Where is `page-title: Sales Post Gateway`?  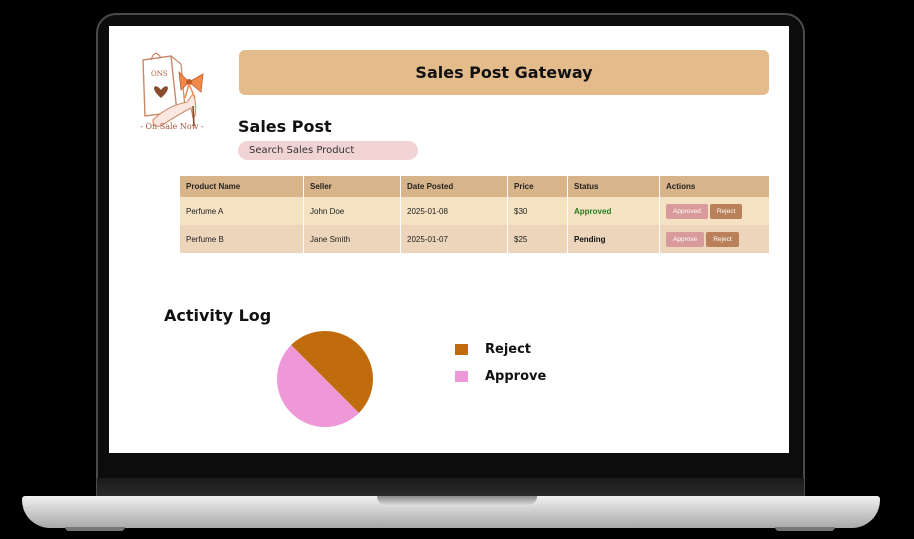 page-title: Sales Post Gateway is located at coordinates (504, 72).